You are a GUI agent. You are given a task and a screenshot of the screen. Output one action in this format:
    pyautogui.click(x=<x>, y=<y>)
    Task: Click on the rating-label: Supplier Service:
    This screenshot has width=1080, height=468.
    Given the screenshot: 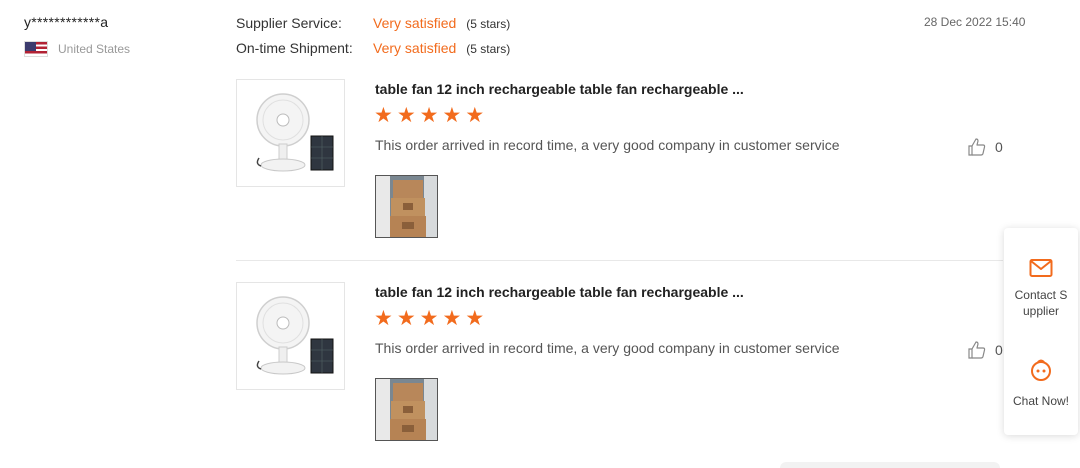 What is the action you would take?
    pyautogui.click(x=289, y=23)
    